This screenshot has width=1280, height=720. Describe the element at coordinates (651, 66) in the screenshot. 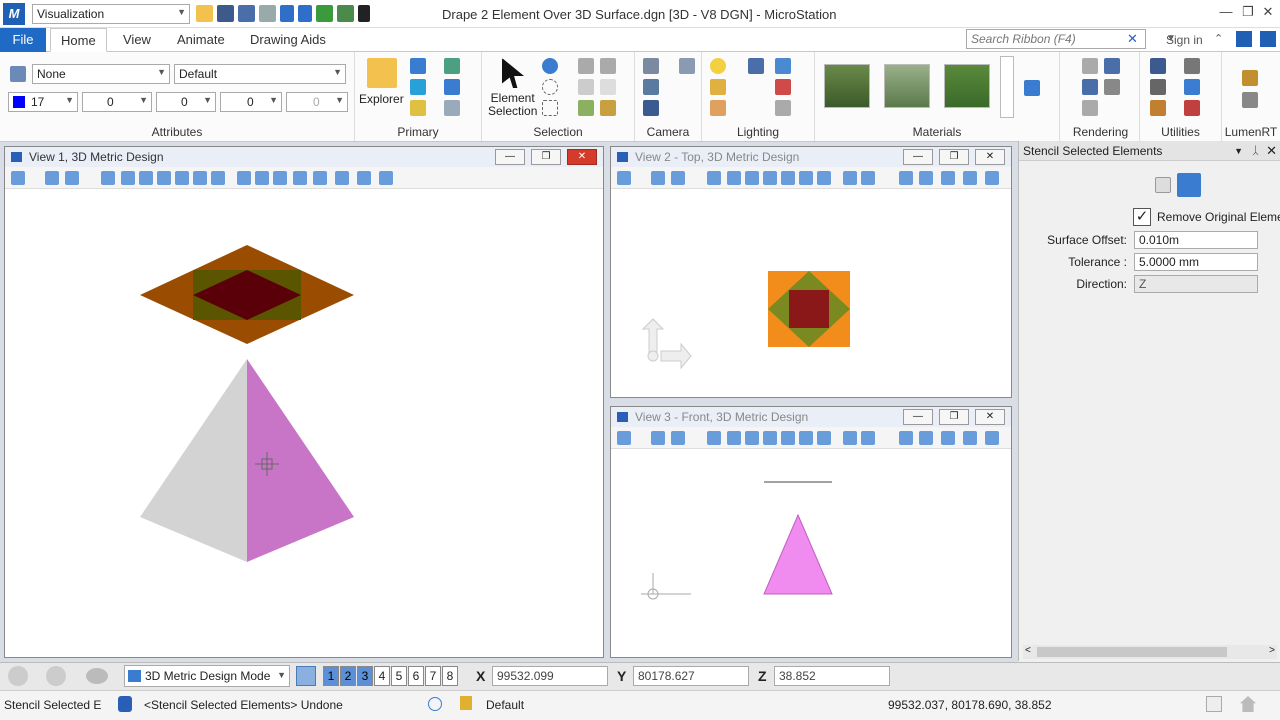

I see `camera-icon` at that location.